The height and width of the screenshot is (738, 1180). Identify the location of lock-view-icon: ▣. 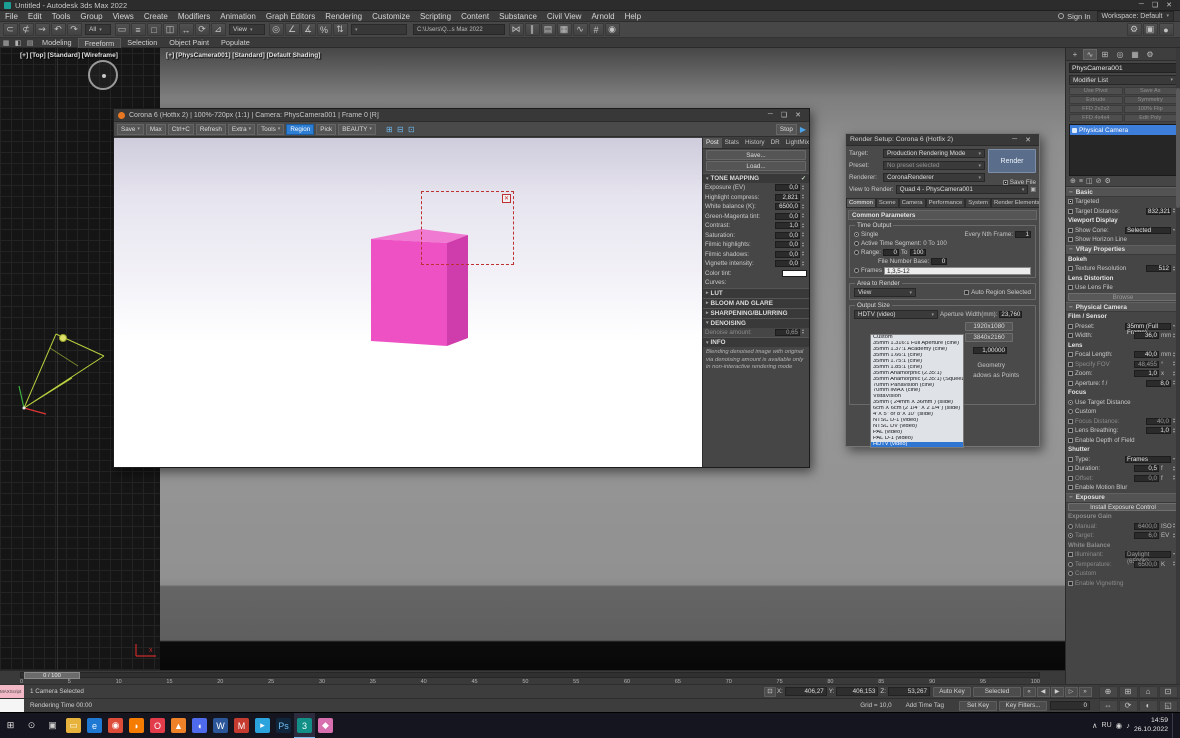
(1033, 189).